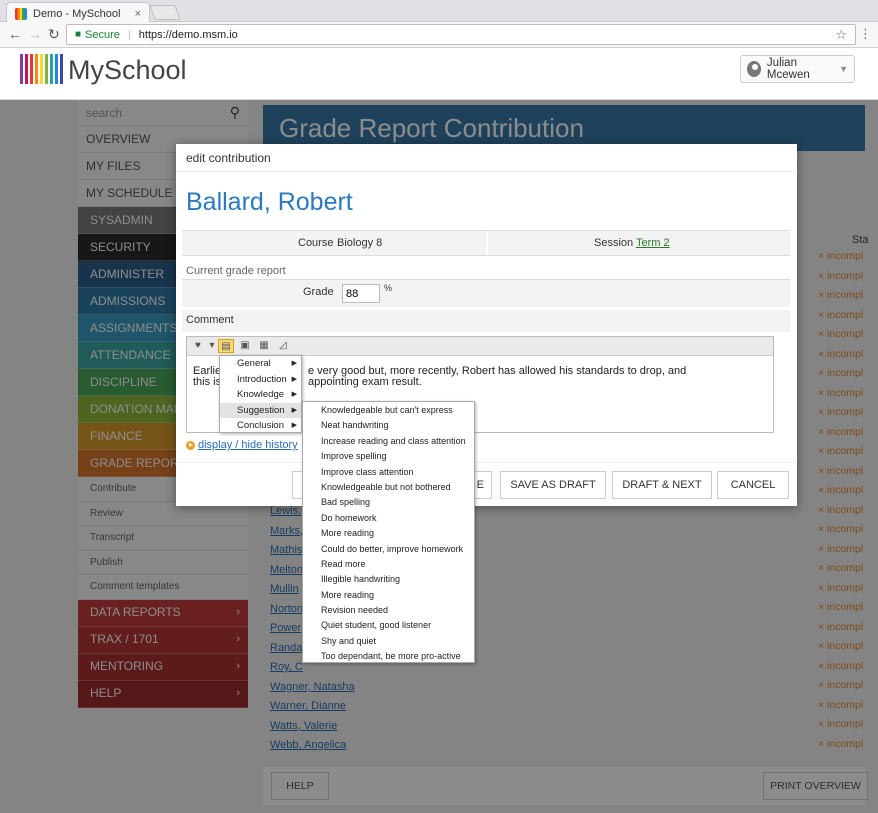 This screenshot has height=813, width=878. What do you see at coordinates (35, 34) in the screenshot?
I see `forward-icon: →` at bounding box center [35, 34].